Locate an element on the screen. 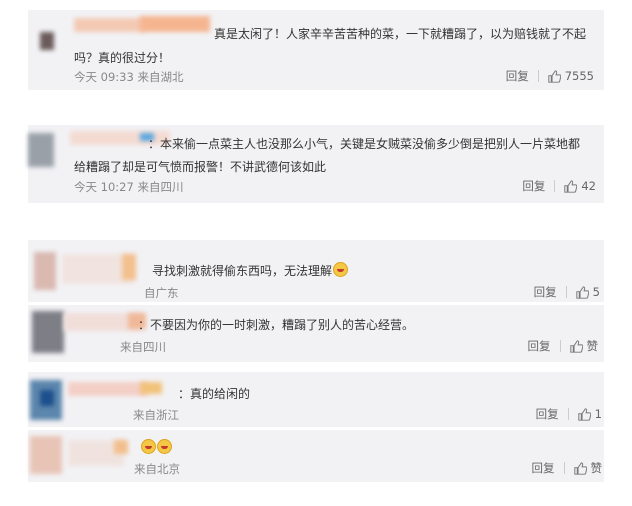  like-count: 42 is located at coordinates (588, 186).